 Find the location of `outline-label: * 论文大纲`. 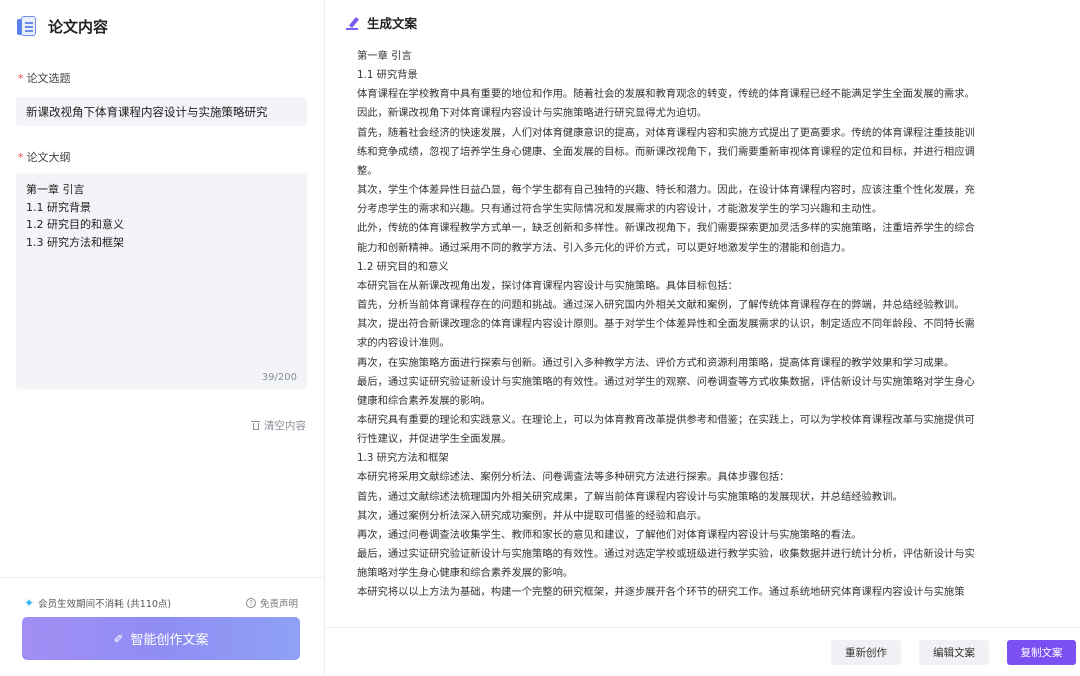

outline-label: * 论文大纲 is located at coordinates (44, 157).